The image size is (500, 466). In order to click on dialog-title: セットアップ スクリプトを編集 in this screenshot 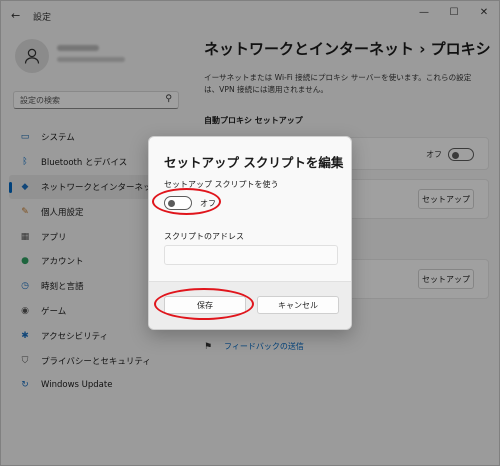, I will do `click(254, 162)`.